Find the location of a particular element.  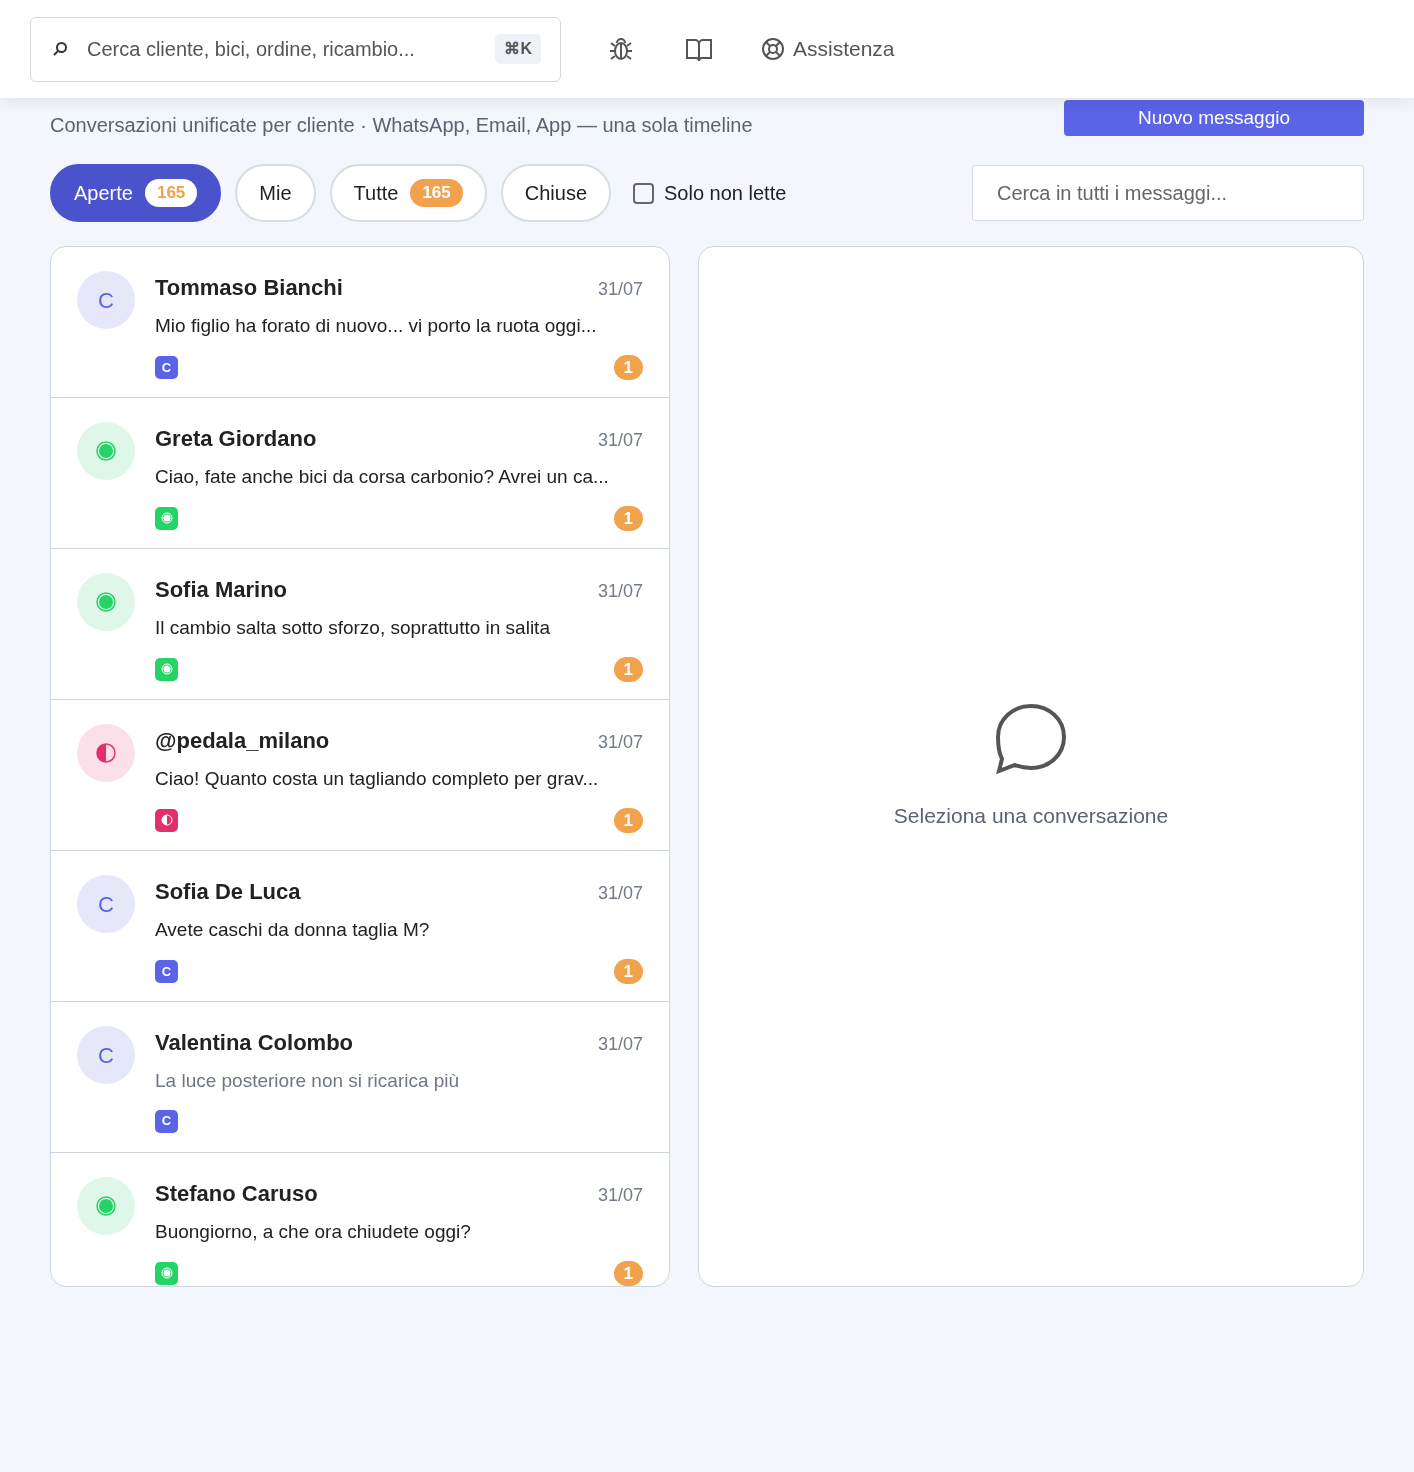

contact-name: Tommaso Bianchi is located at coordinates (249, 288).